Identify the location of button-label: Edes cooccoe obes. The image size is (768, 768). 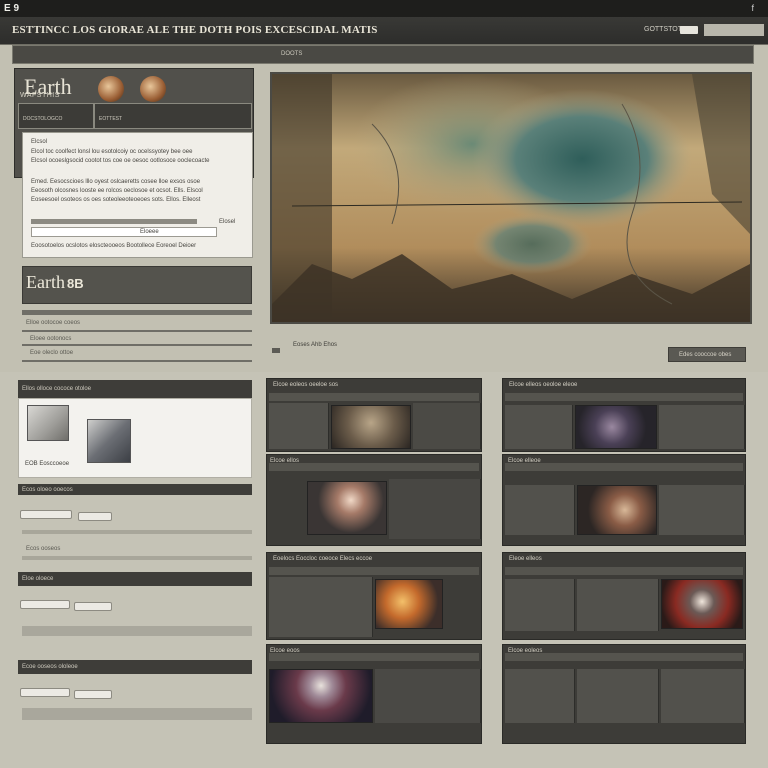
(705, 355).